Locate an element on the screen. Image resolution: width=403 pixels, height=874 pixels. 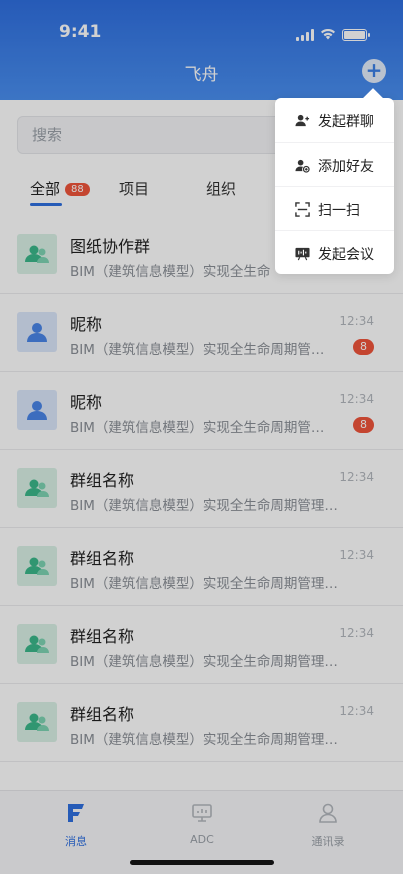
menu-item-label: 发起群聊 is located at coordinates (346, 122).